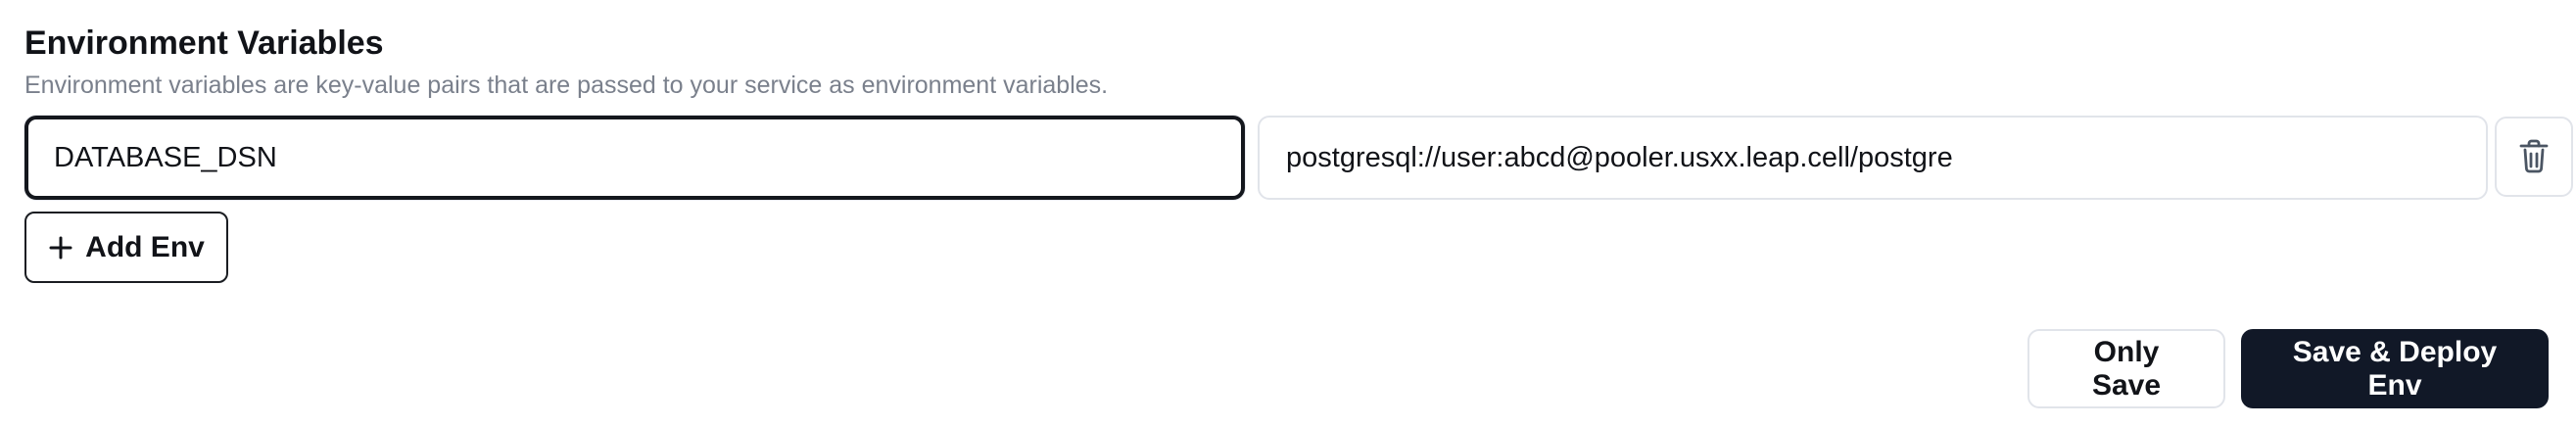  Describe the element at coordinates (204, 43) in the screenshot. I see `section-title: Environment Variables` at that location.